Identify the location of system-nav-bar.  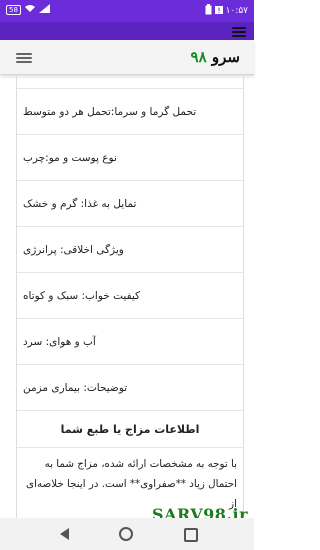
(127, 534).